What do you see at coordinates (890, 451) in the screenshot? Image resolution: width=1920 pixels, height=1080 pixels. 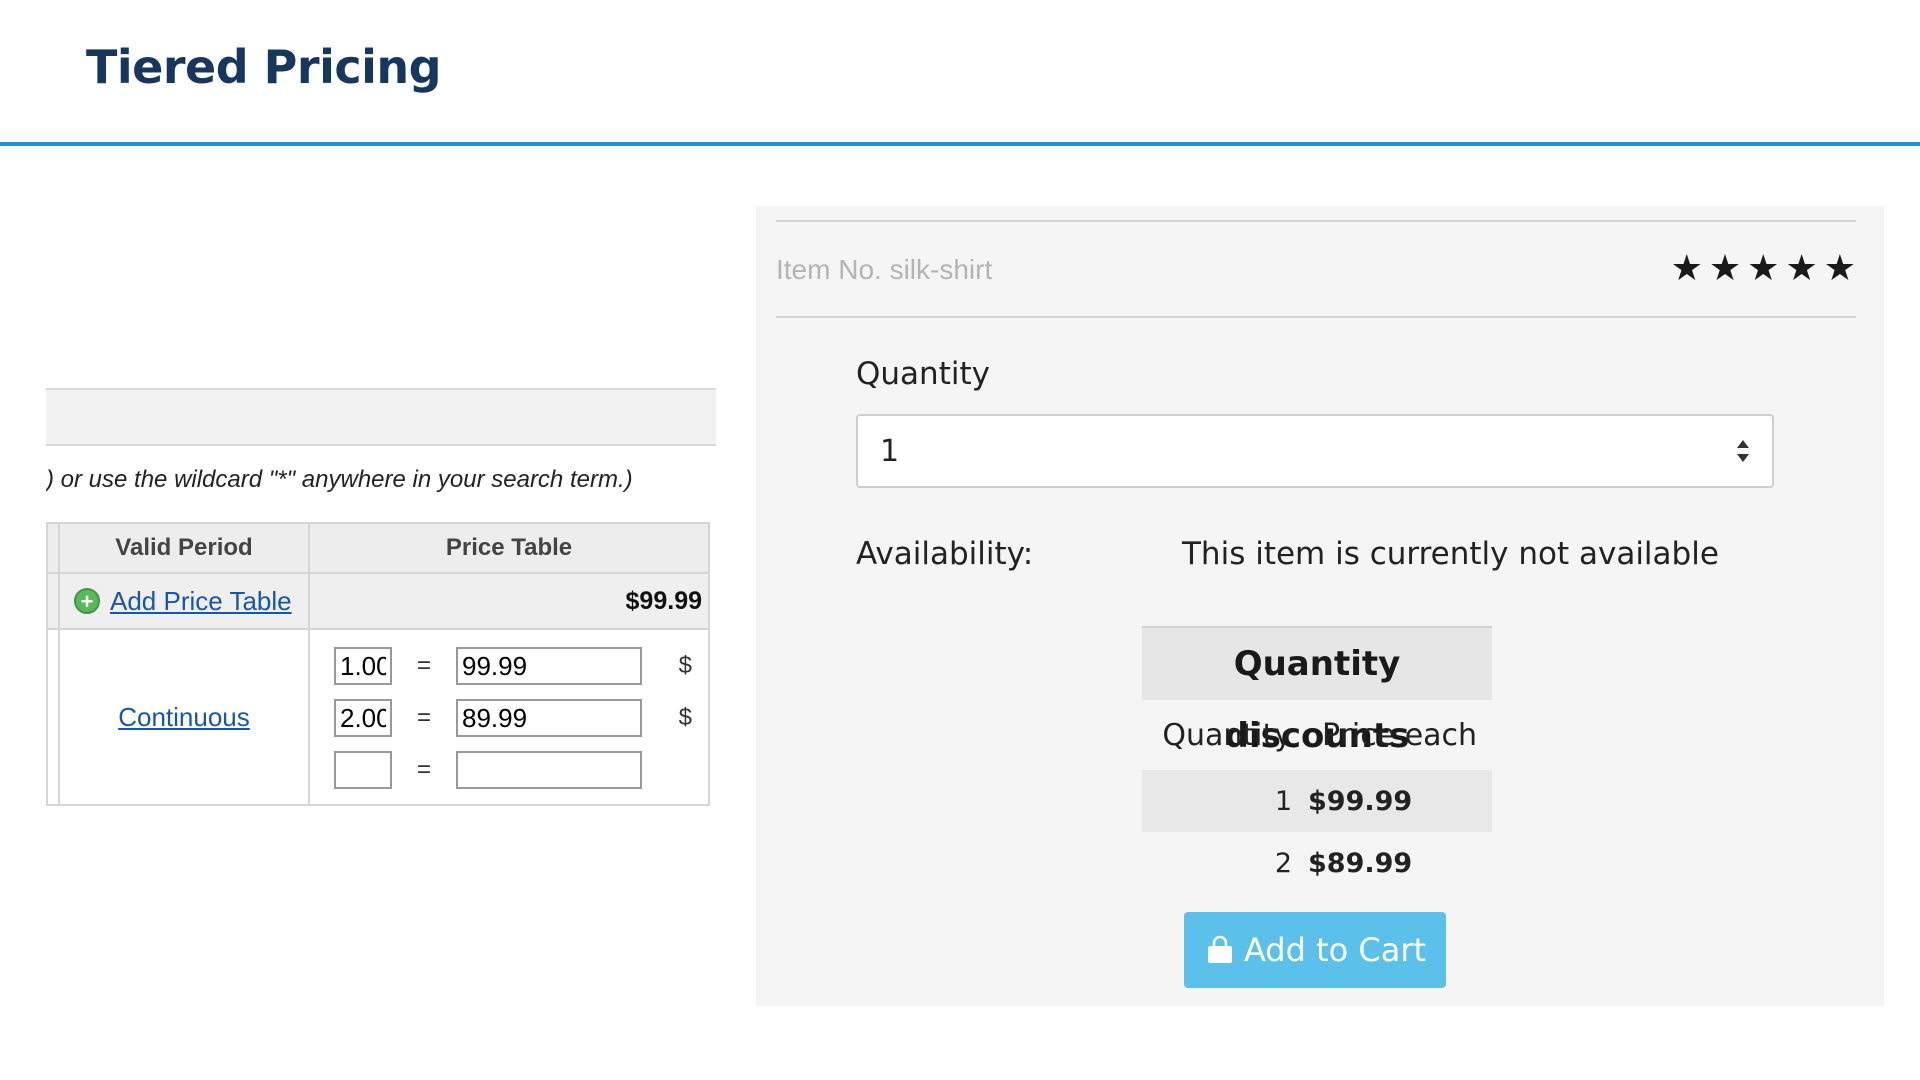 I see `quantity-selected-value: 1` at bounding box center [890, 451].